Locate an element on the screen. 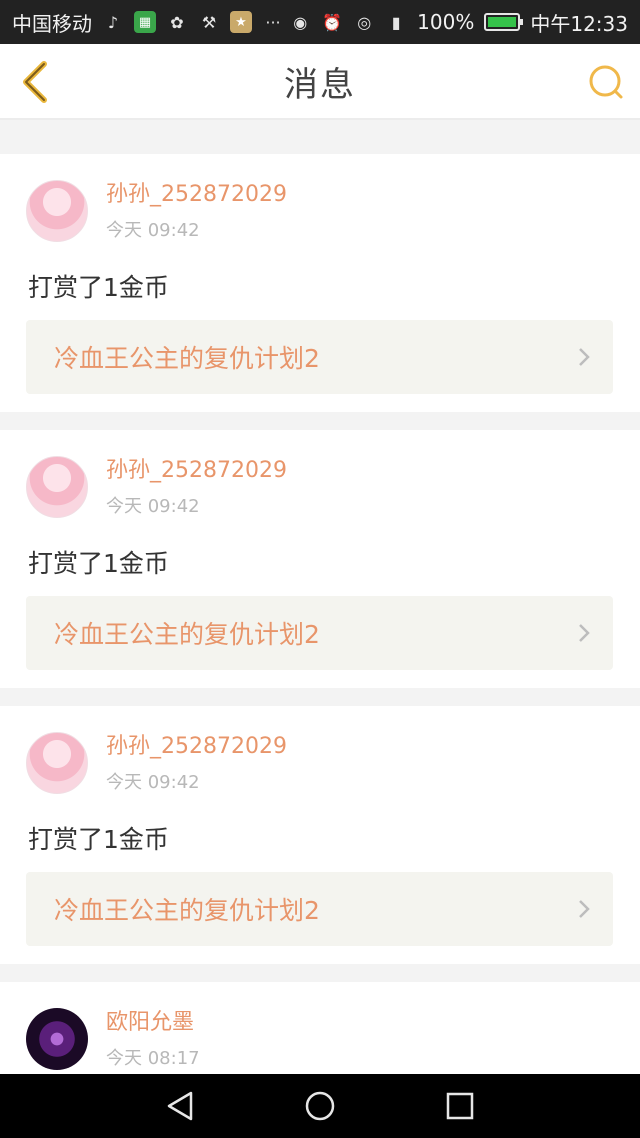  tiktok-icon: ♪ is located at coordinates (113, 22).